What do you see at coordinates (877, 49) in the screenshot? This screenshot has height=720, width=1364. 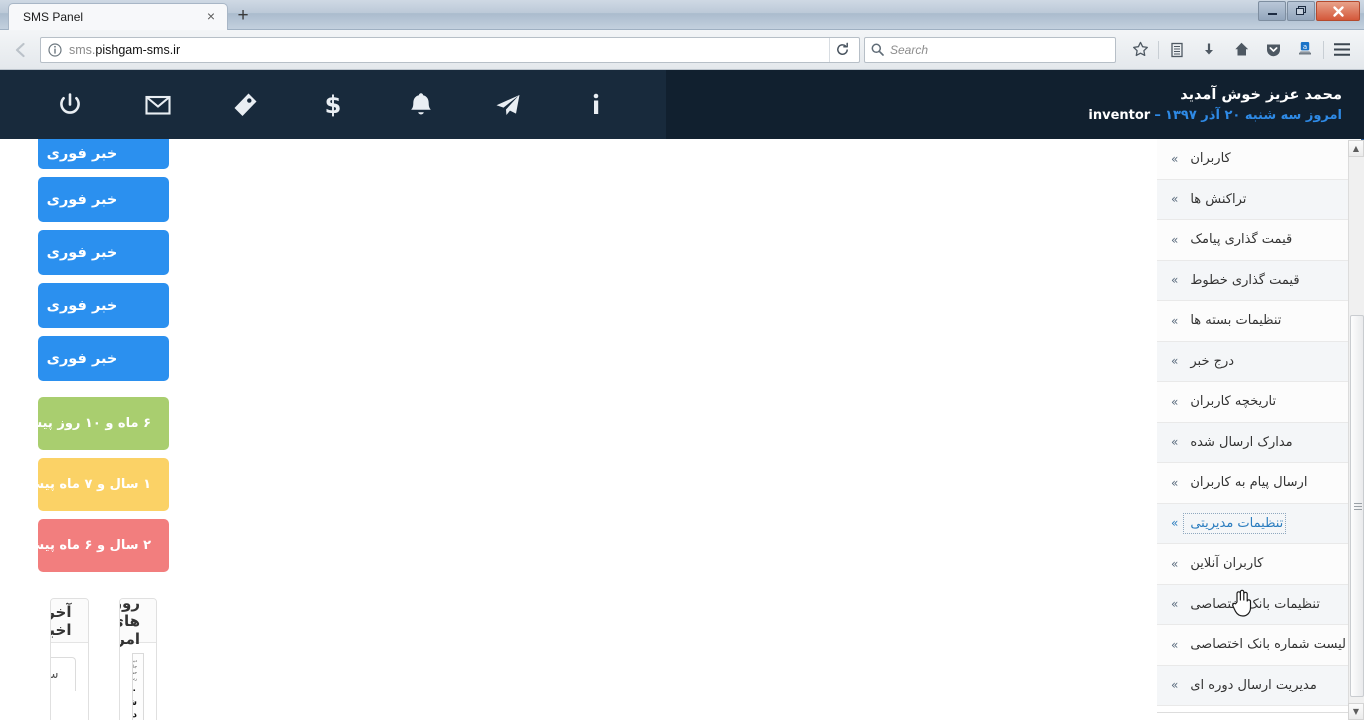 I see `search-icon` at bounding box center [877, 49].